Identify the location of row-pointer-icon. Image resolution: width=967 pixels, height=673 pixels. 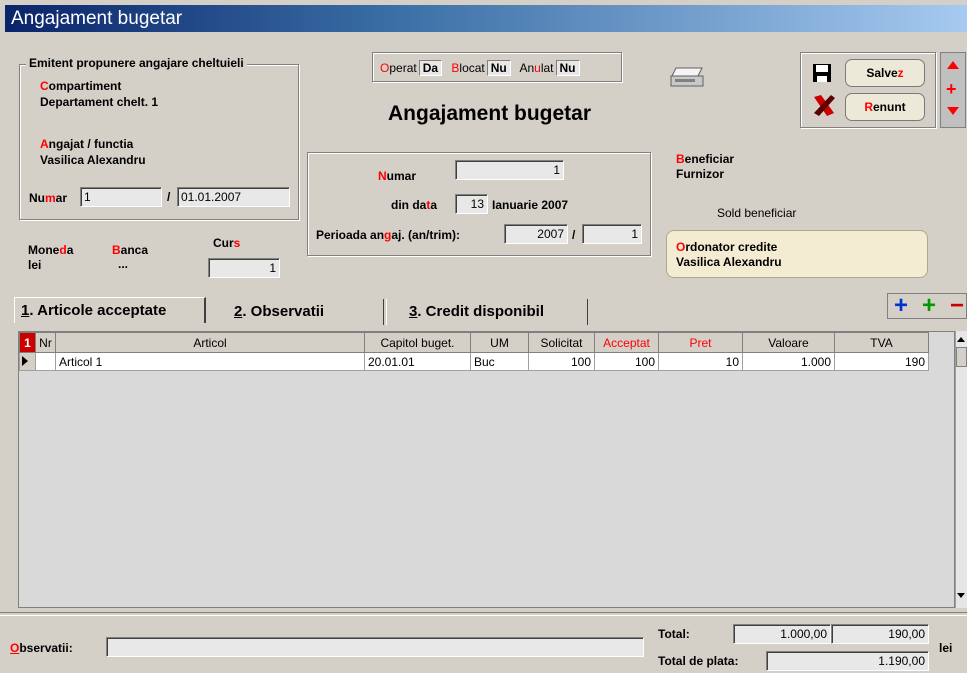
(25, 360).